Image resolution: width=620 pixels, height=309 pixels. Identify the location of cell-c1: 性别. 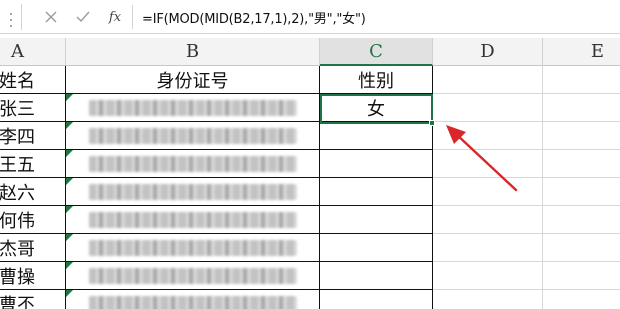
(376, 80).